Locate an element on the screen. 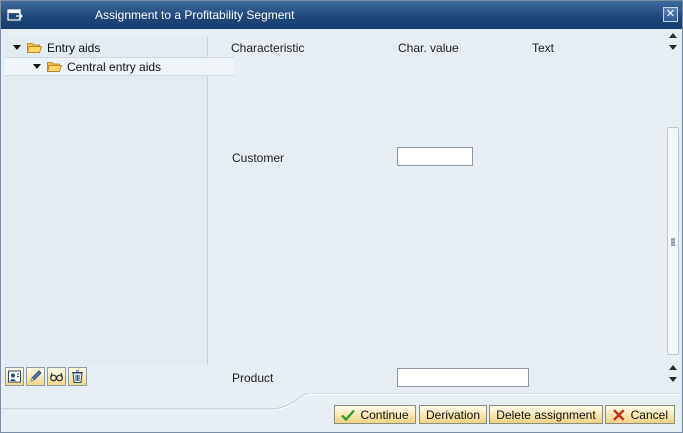 The image size is (683, 433). column-header-text: Text is located at coordinates (543, 48).